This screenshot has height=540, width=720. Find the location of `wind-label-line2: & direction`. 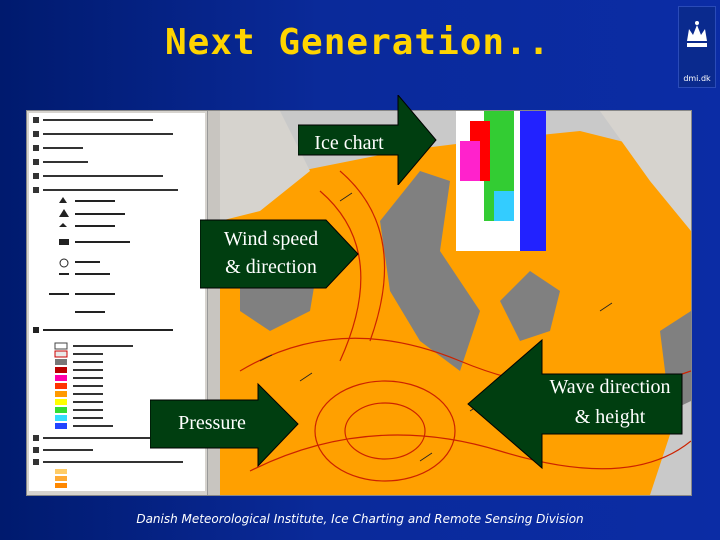

wind-label-line2: & direction is located at coordinates (271, 267).